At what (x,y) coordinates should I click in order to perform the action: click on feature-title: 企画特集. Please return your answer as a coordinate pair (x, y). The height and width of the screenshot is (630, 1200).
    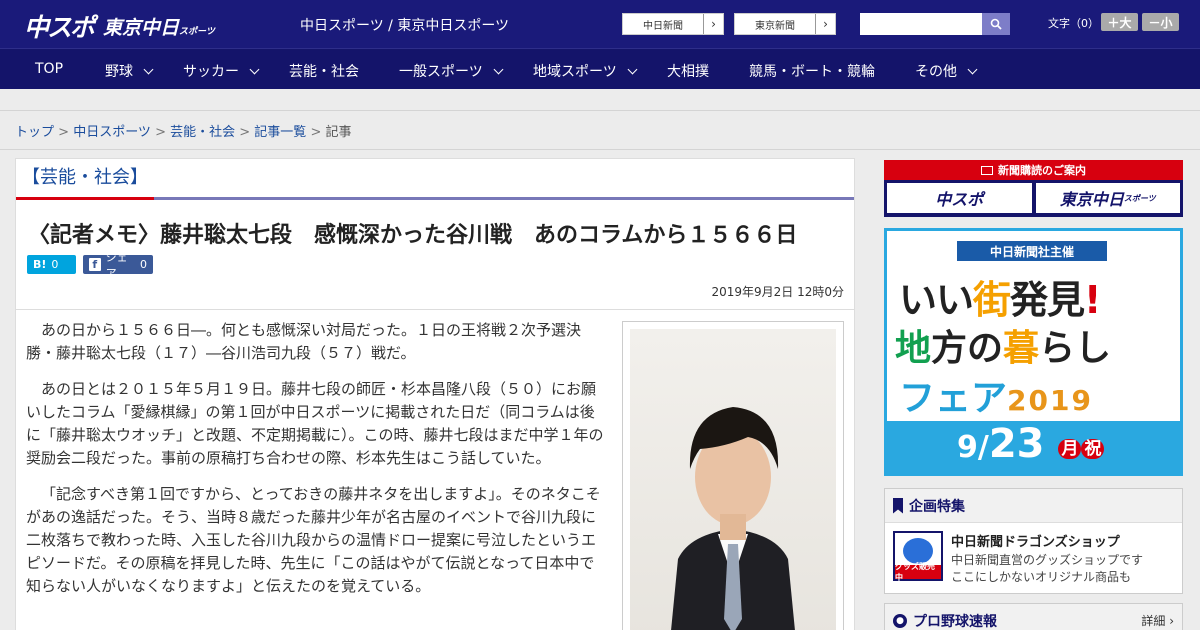
    Looking at the image, I should click on (937, 506).